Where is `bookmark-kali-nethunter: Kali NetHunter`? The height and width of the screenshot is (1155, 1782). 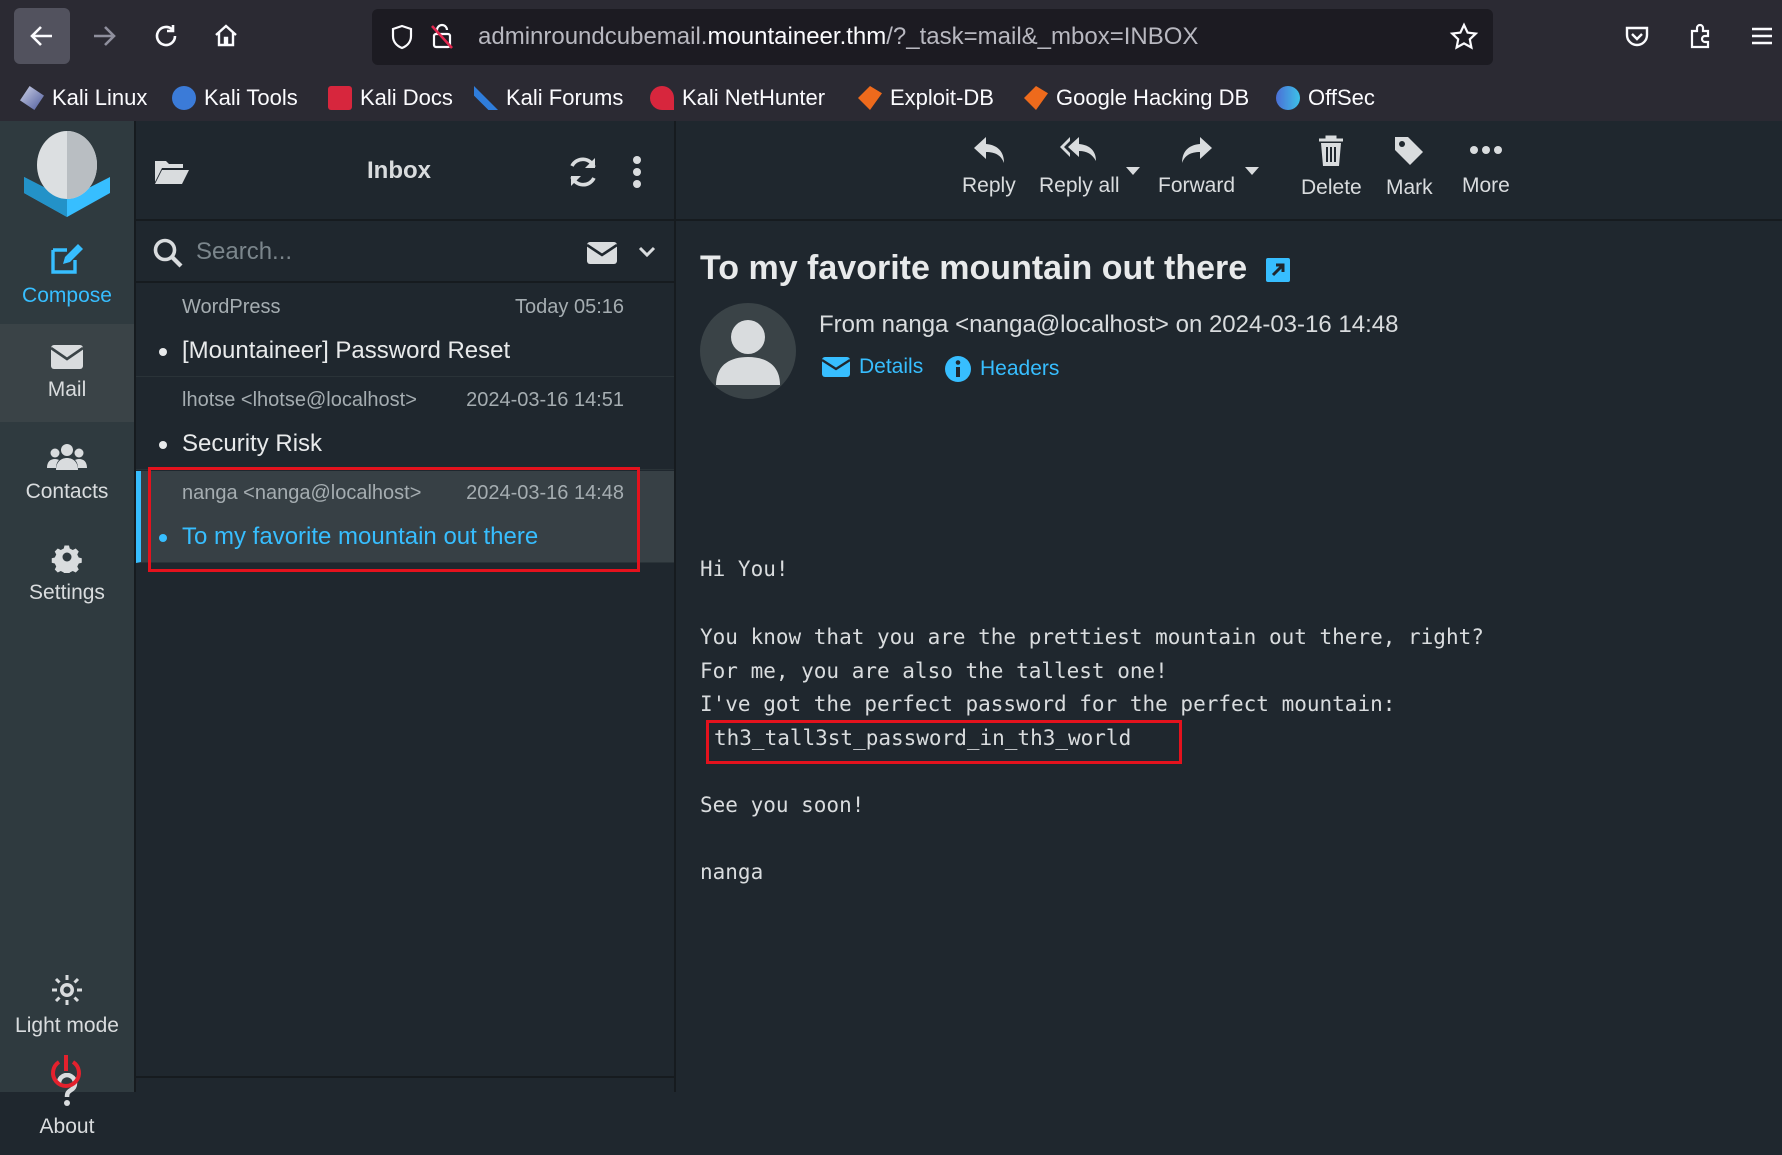
bookmark-kali-nethunter: Kali NetHunter is located at coordinates (737, 98).